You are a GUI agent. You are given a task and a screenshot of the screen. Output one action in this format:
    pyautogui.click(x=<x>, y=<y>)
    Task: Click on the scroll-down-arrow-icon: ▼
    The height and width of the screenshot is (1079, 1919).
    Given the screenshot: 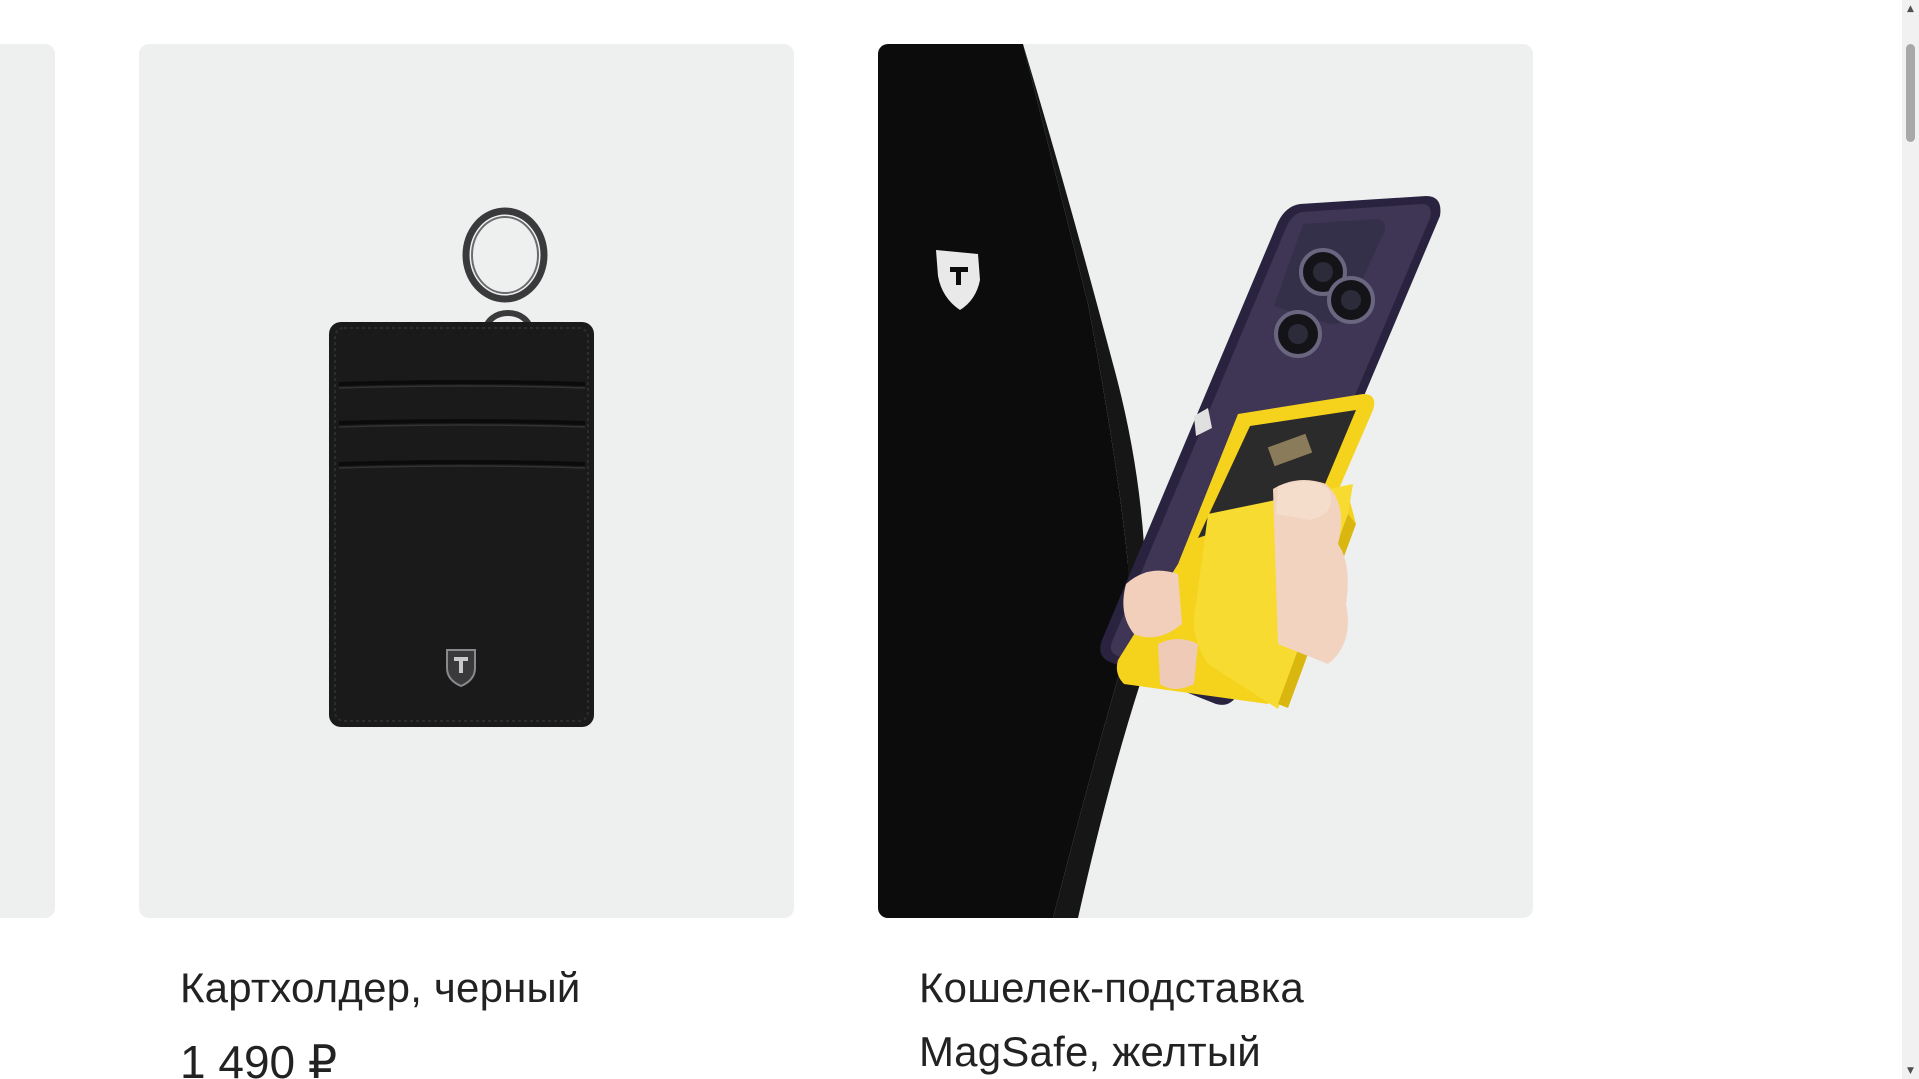 What is the action you would take?
    pyautogui.click(x=1910, y=1070)
    